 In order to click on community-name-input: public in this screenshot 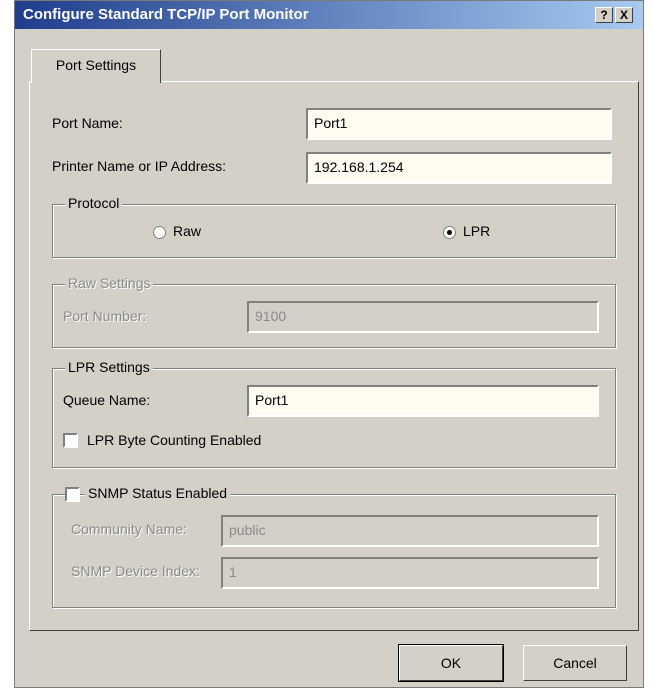, I will do `click(410, 531)`.